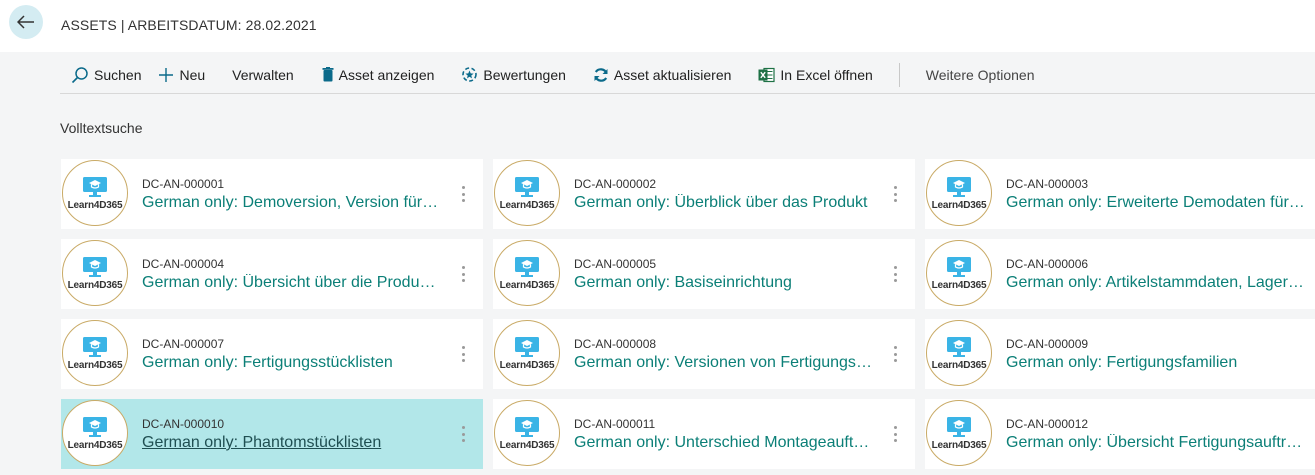  What do you see at coordinates (328, 74) in the screenshot?
I see `trash-icon` at bounding box center [328, 74].